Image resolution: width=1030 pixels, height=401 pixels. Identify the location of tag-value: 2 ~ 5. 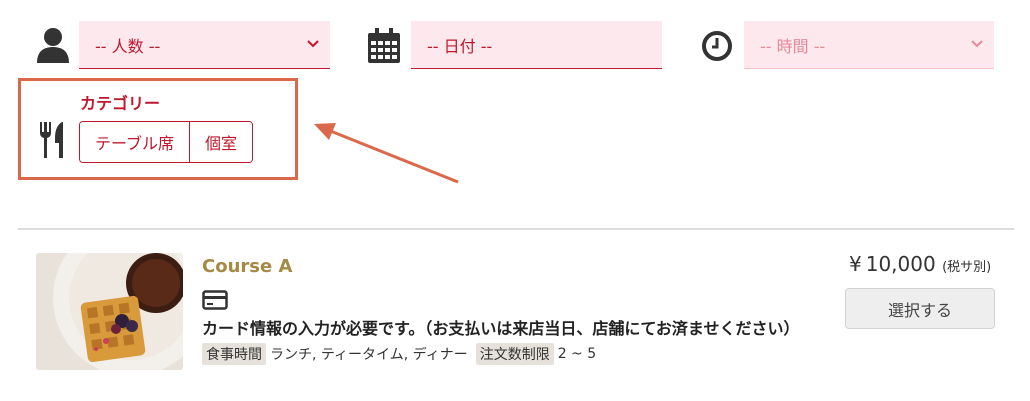
(577, 354).